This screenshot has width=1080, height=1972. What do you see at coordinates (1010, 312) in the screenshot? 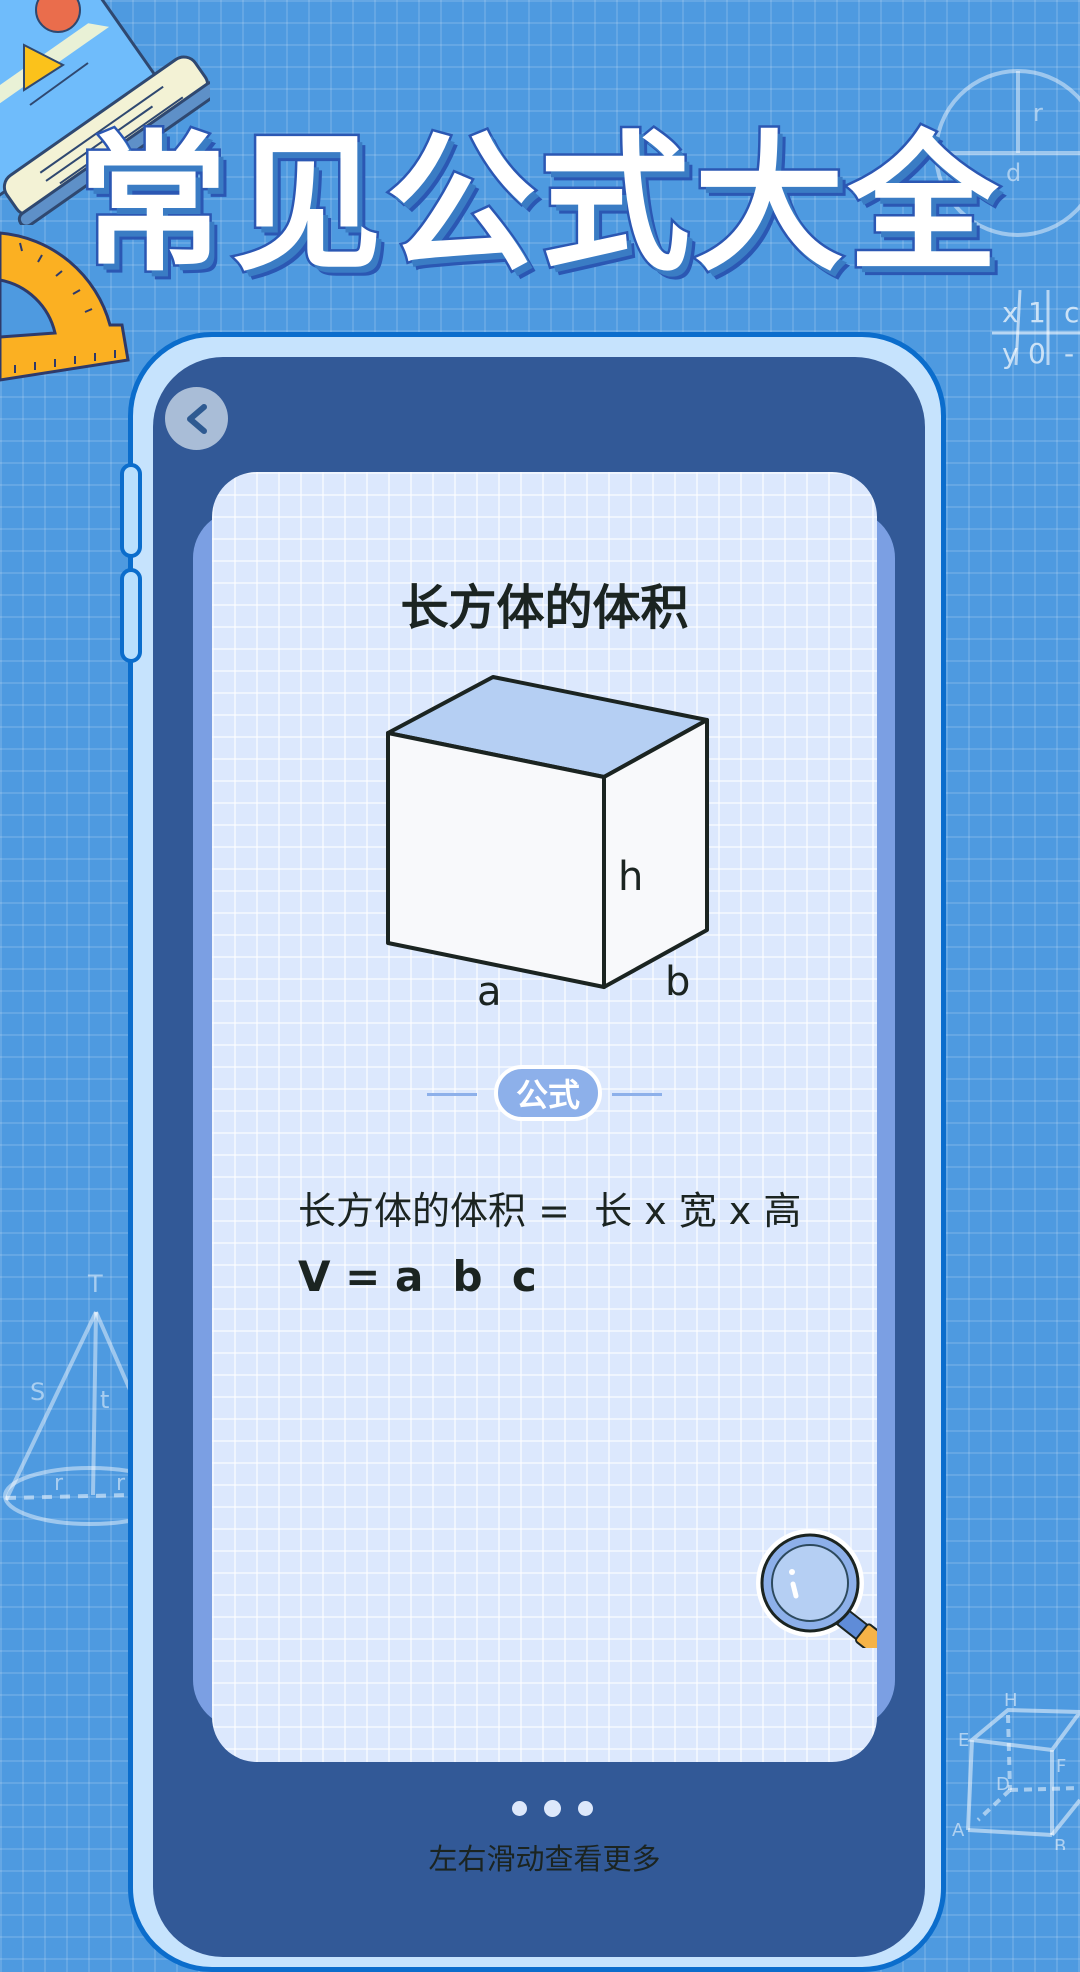
I see `table-cell: x` at bounding box center [1010, 312].